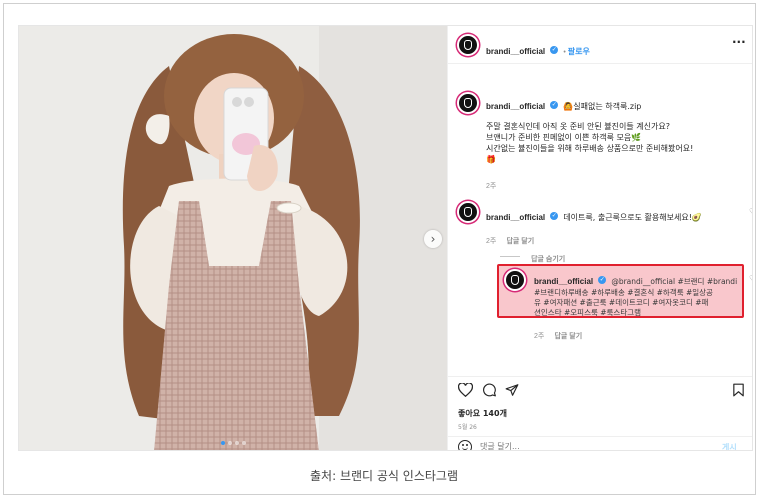 The height and width of the screenshot is (498, 760). I want to click on replies-toggle: 답글 숨기기, so click(532, 255).